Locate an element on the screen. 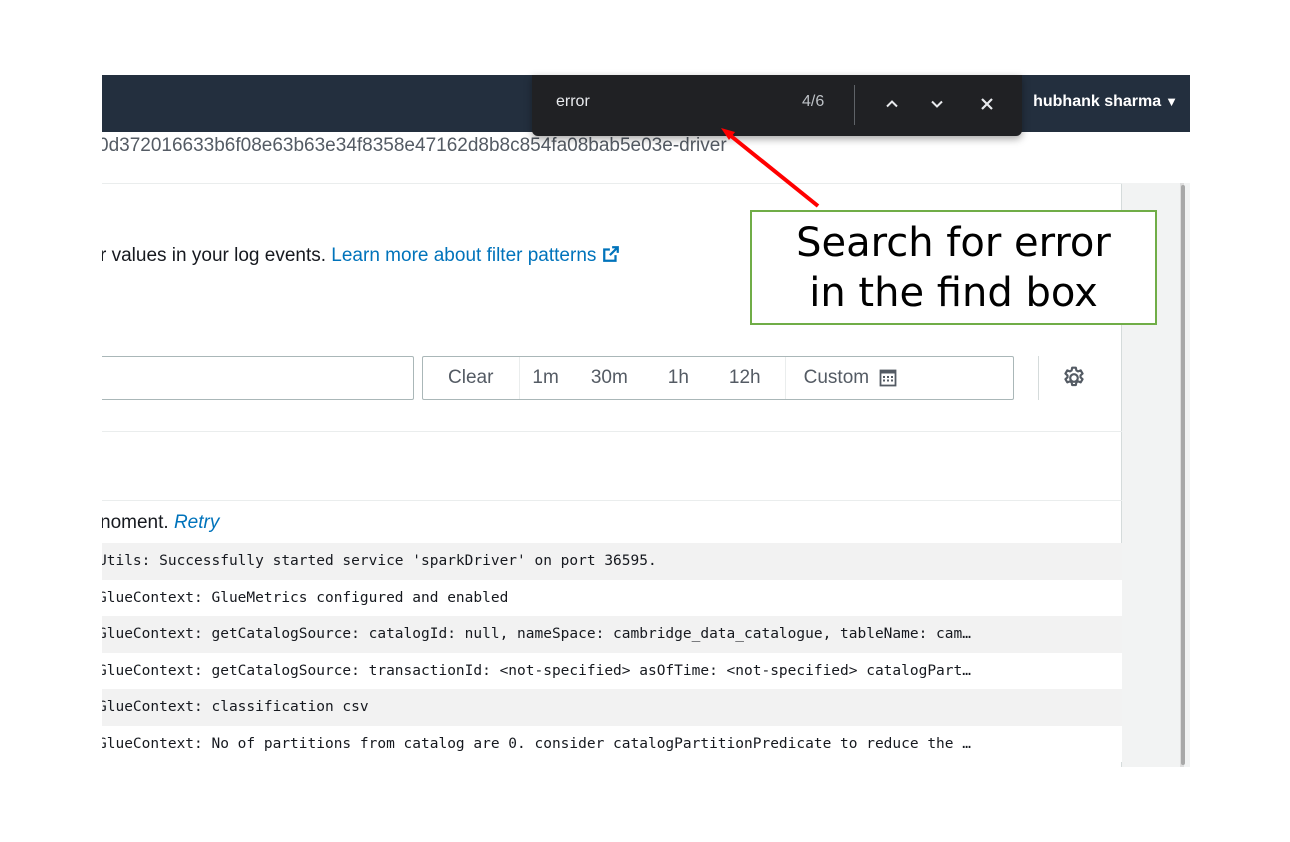 The height and width of the screenshot is (842, 1290). custom-time-label: Custom is located at coordinates (836, 377).